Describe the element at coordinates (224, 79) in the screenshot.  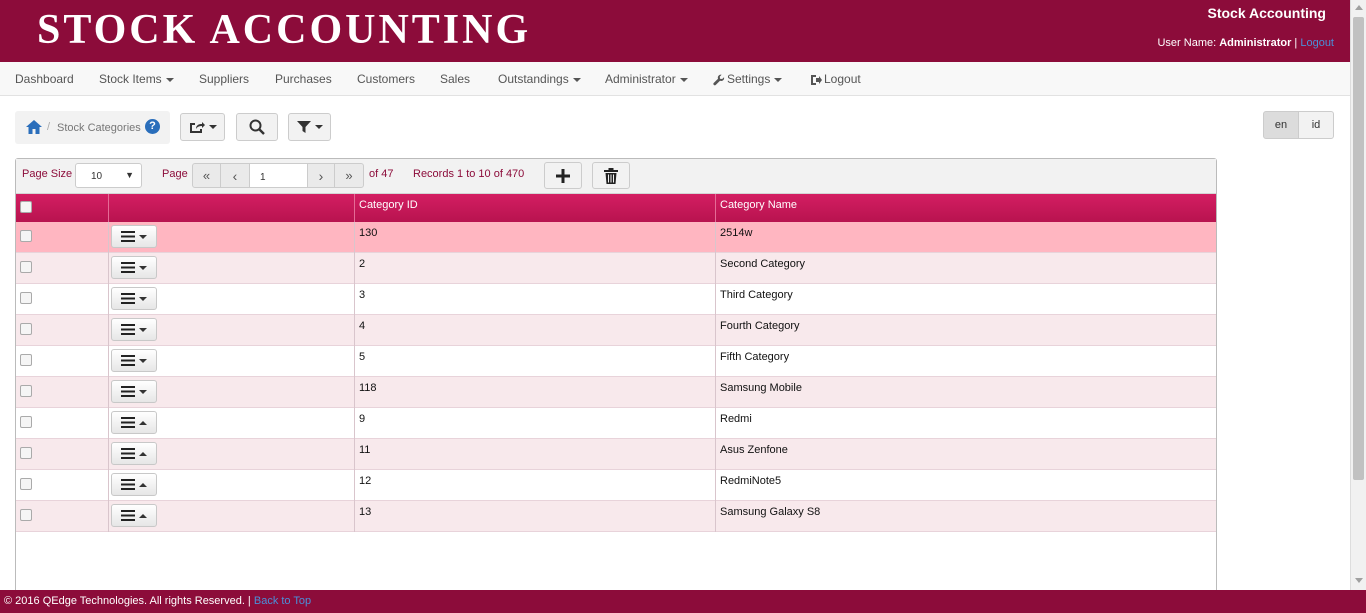
I see `nav-suppliers: Suppliers` at that location.